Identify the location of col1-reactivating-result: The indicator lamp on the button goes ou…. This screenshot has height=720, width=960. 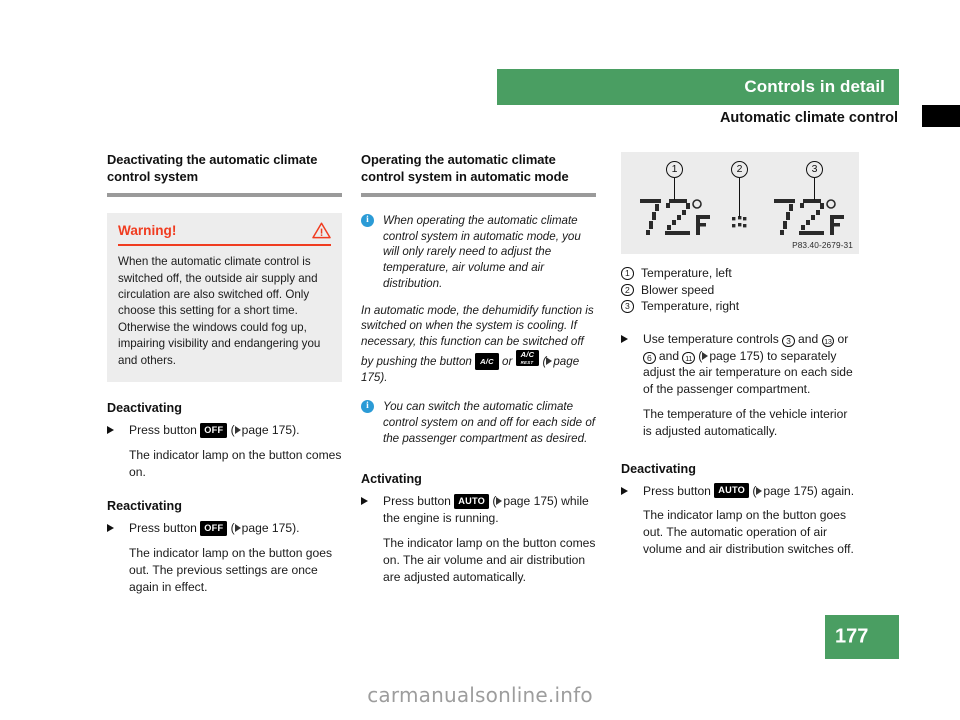
(231, 570).